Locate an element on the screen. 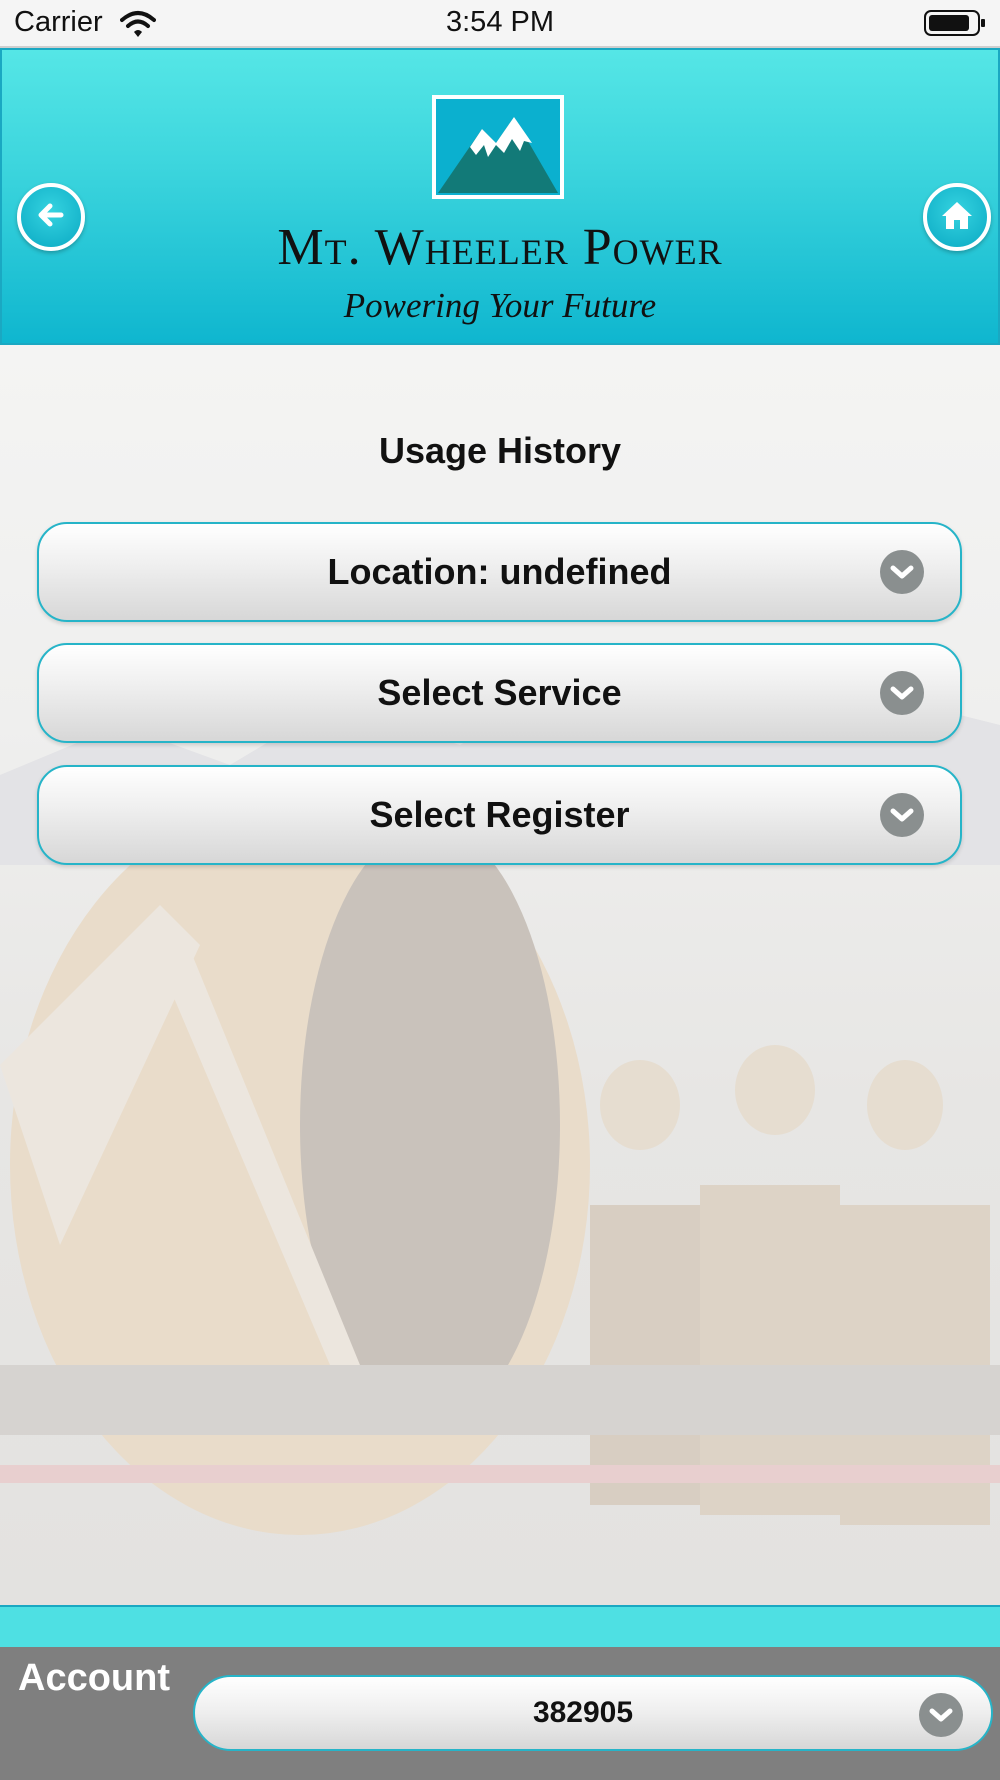 The width and height of the screenshot is (1000, 1780). status-time: 3:54 PM is located at coordinates (500, 22).